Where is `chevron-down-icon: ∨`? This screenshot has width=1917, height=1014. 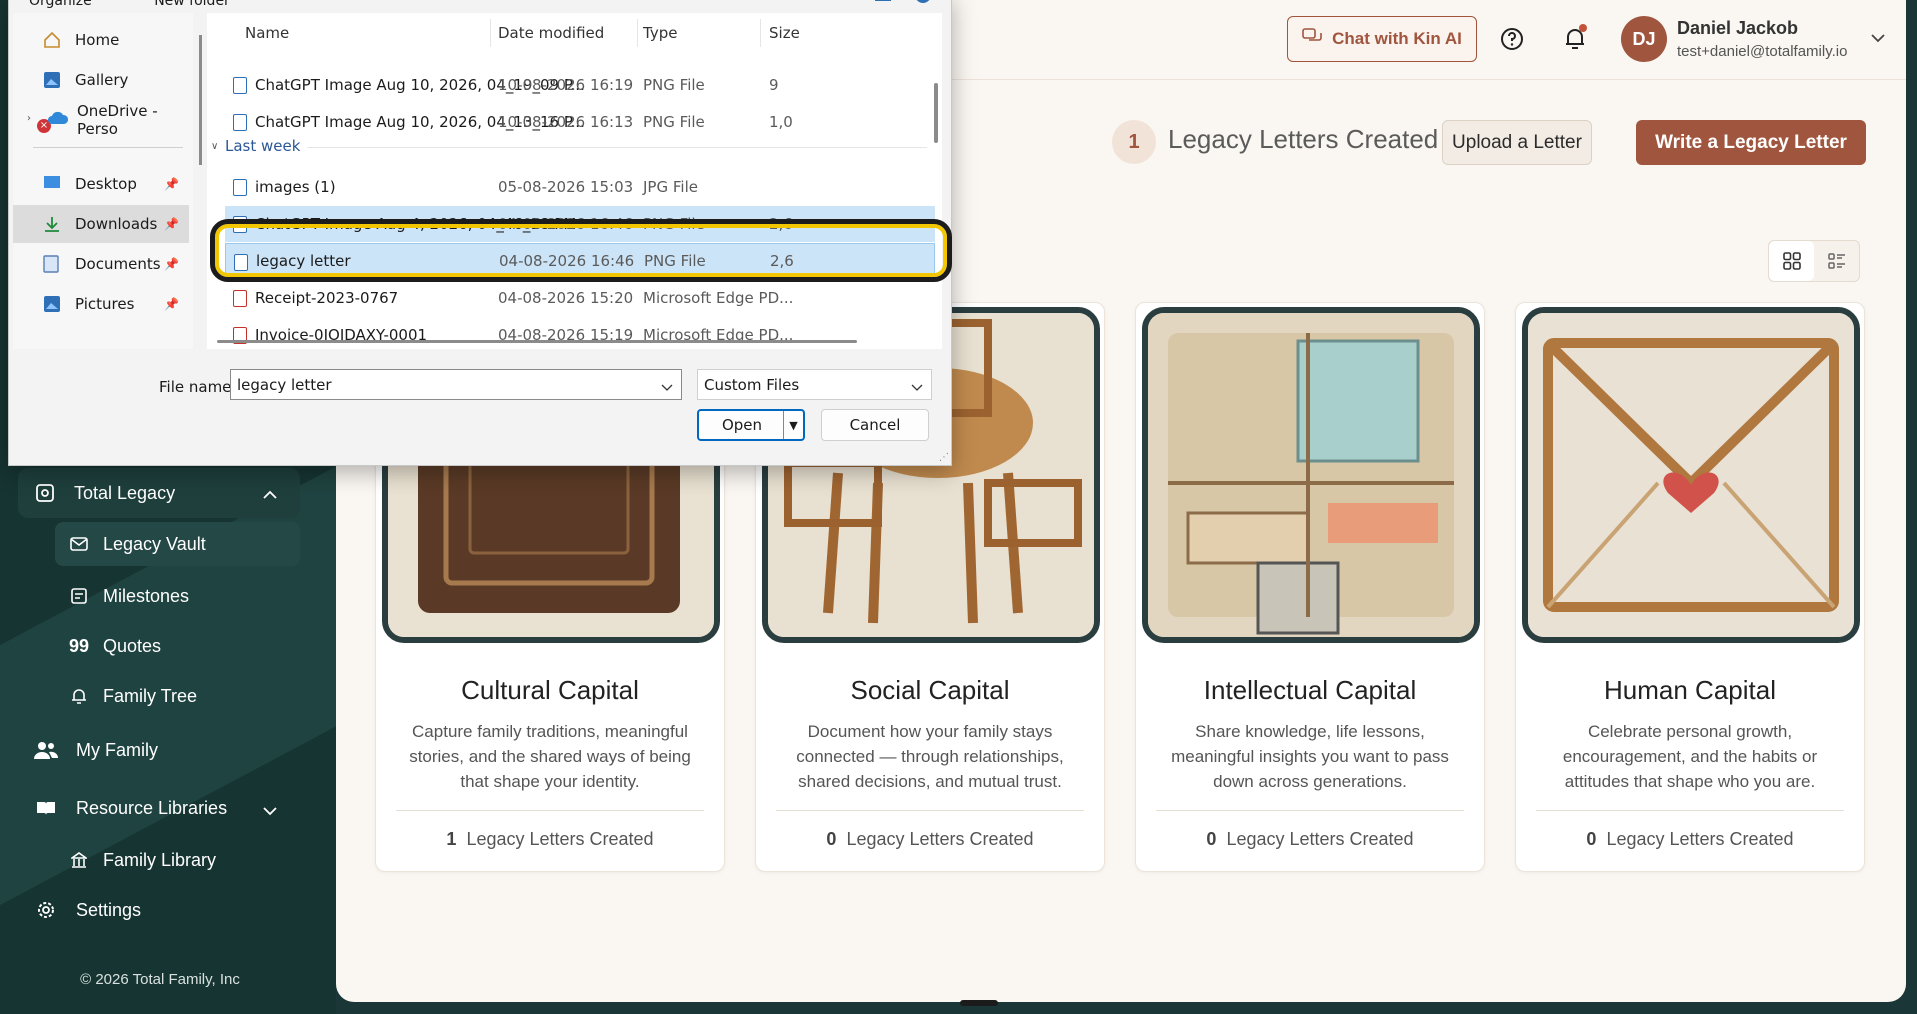 chevron-down-icon: ∨ is located at coordinates (214, 146).